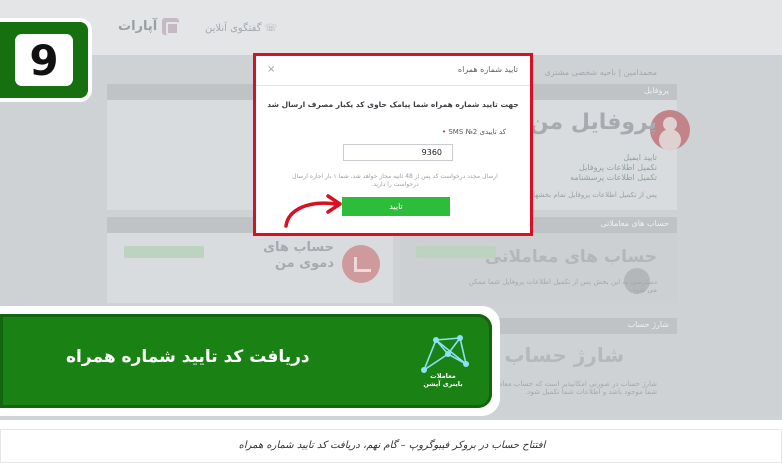 Image resolution: width=782 pixels, height=463 pixels. I want to click on trading-section-label: حساب های معاملاتی, so click(634, 223).